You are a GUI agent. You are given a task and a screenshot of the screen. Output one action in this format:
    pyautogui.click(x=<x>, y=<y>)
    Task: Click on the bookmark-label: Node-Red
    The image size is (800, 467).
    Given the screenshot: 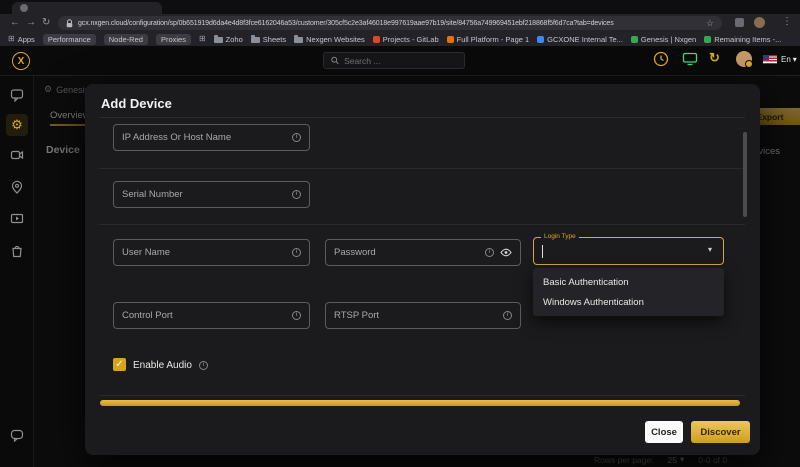 What is the action you would take?
    pyautogui.click(x=125, y=39)
    